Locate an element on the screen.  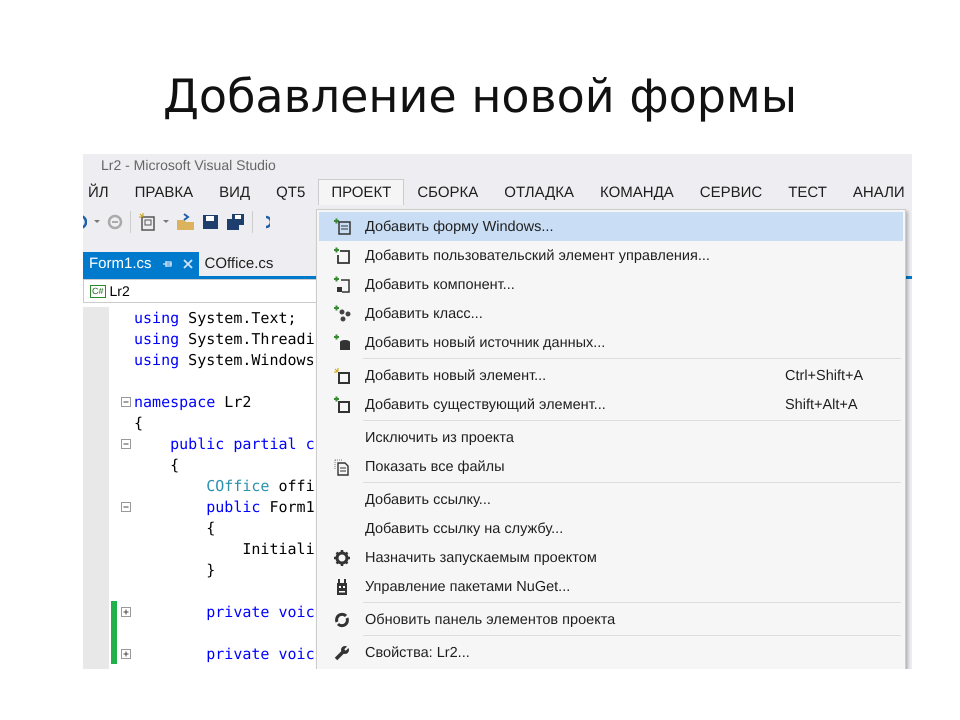
files-icon is located at coordinates (342, 467).